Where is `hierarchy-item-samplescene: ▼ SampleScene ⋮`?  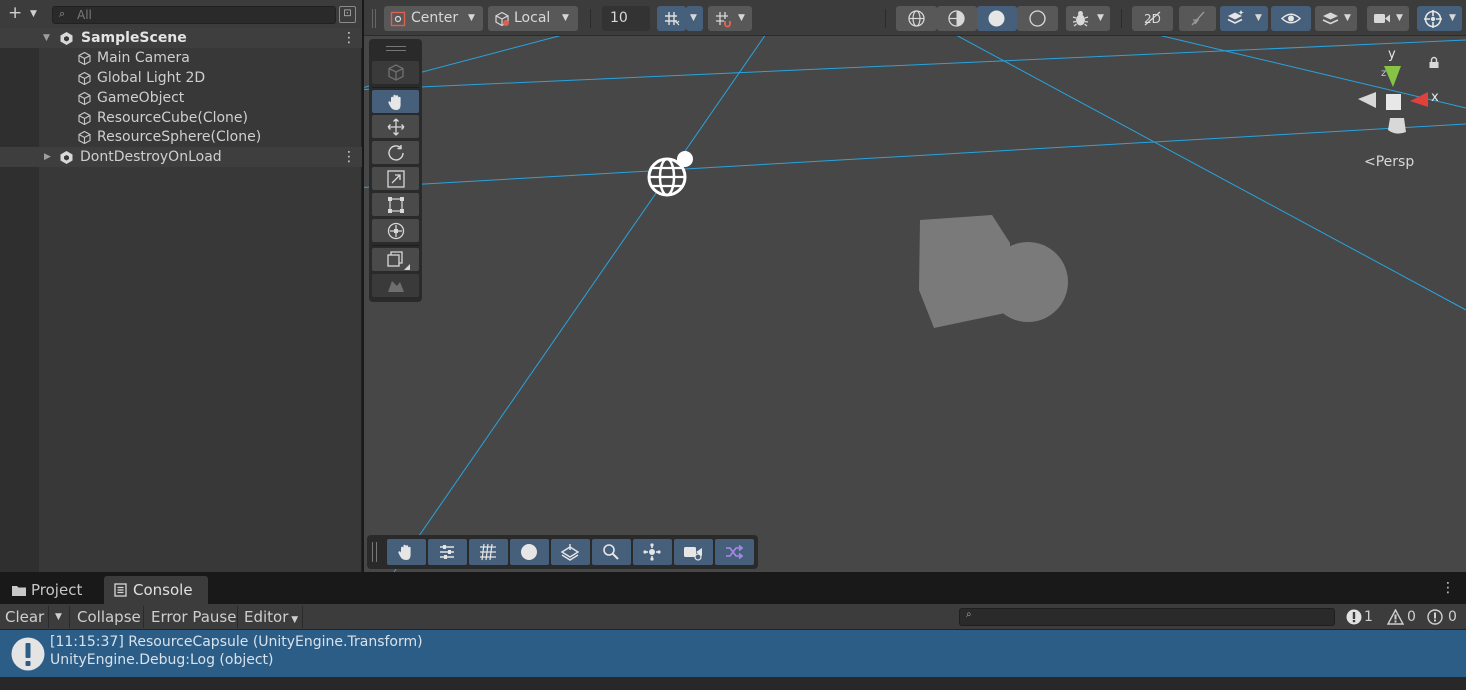 hierarchy-item-samplescene: ▼ SampleScene ⋮ is located at coordinates (181, 38).